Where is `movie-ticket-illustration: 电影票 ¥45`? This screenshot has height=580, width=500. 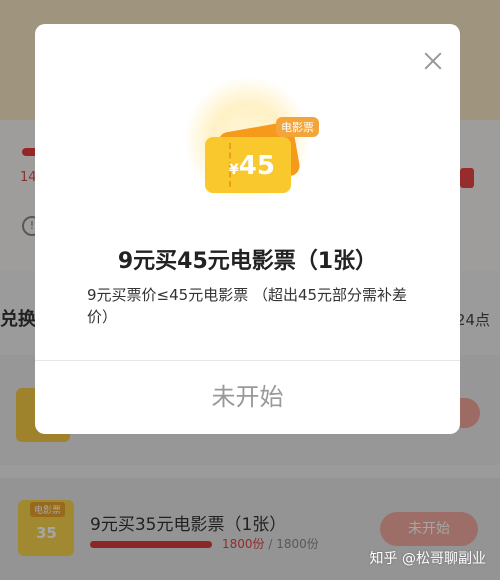
movie-ticket-illustration: 电影票 ¥45 is located at coordinates (247, 144).